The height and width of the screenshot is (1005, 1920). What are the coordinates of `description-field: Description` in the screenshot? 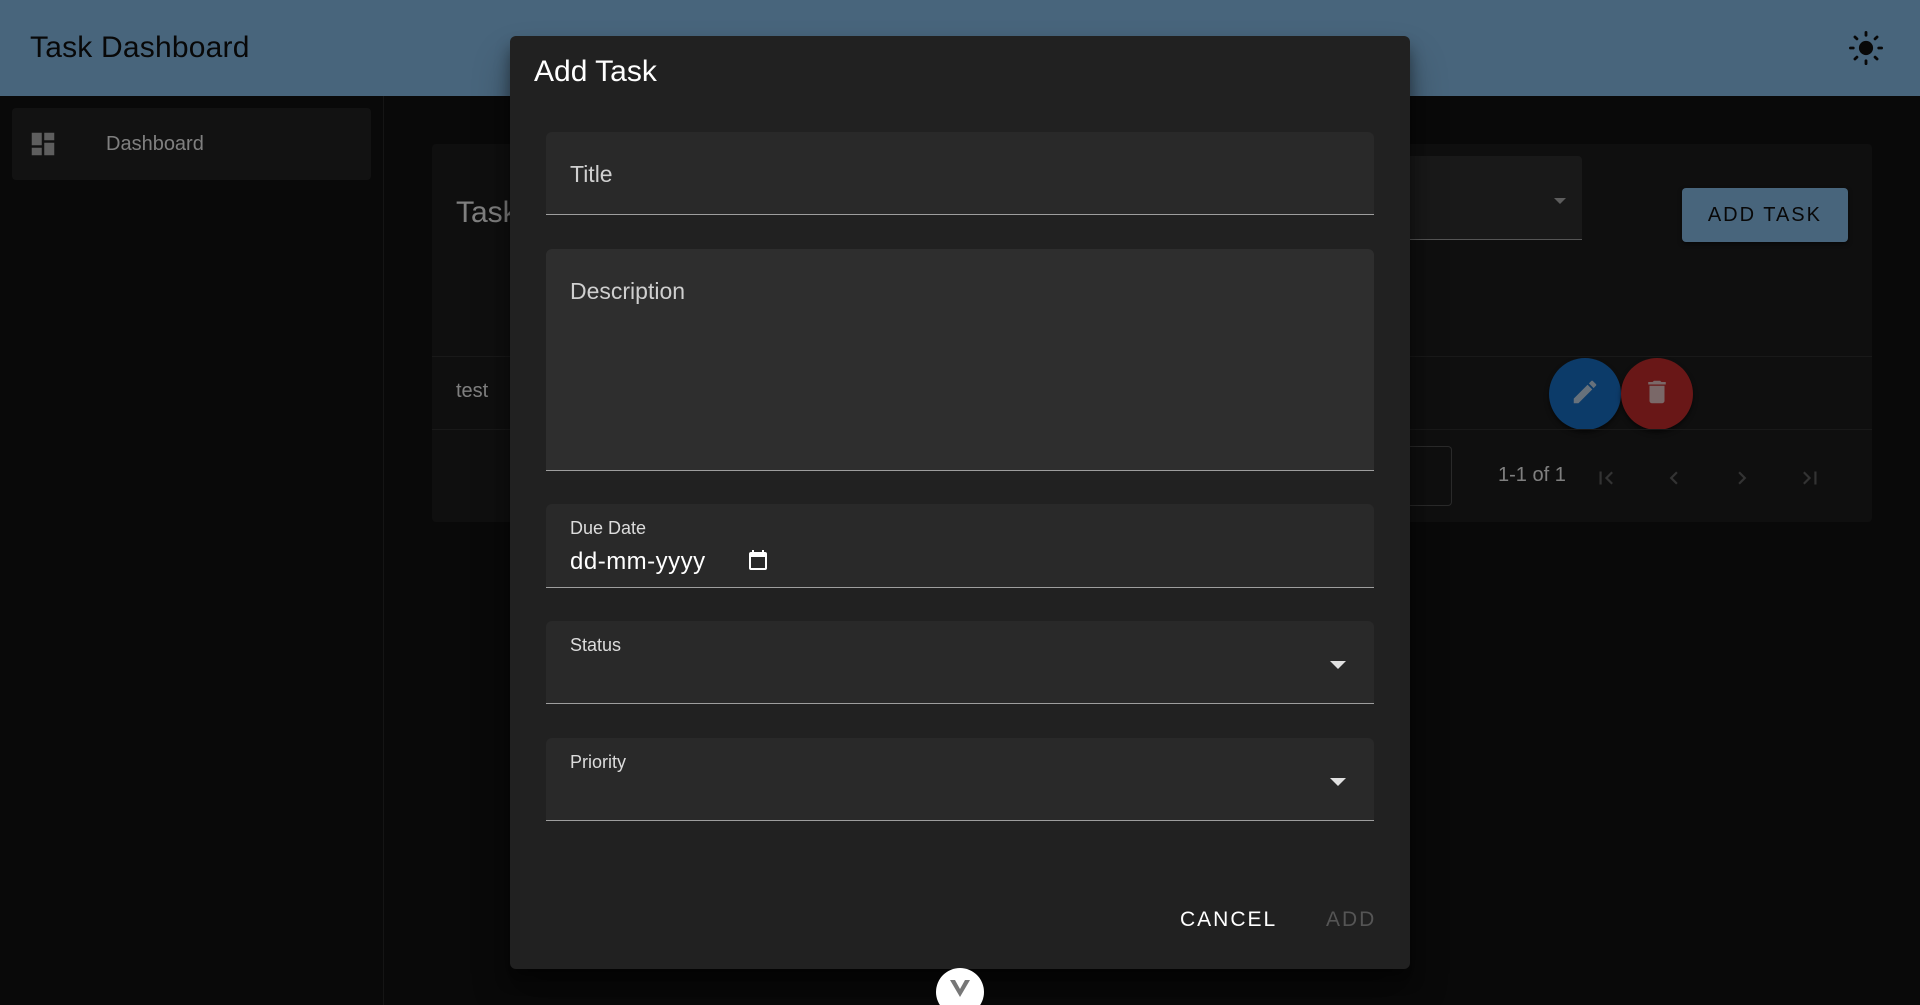 It's located at (960, 360).